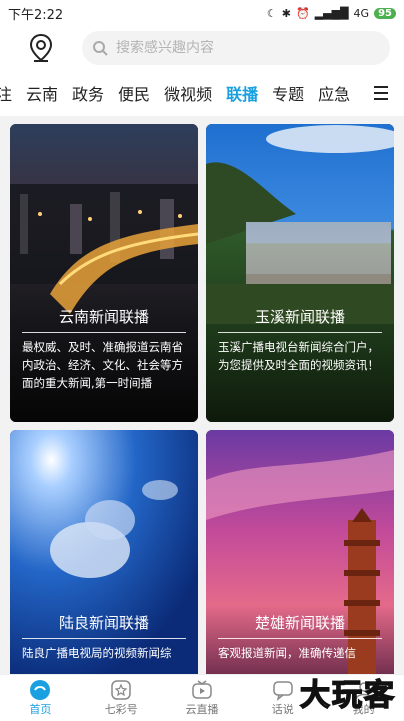  Describe the element at coordinates (121, 709) in the screenshot. I see `nav-label: 七彩号` at that location.